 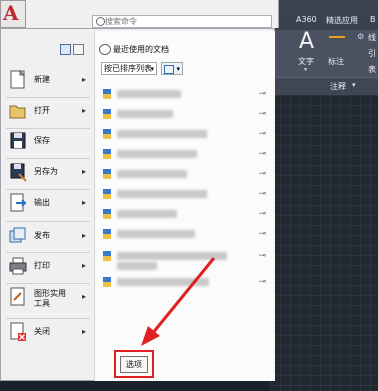 I want to click on autocad-logo-icon: A, so click(x=11, y=13).